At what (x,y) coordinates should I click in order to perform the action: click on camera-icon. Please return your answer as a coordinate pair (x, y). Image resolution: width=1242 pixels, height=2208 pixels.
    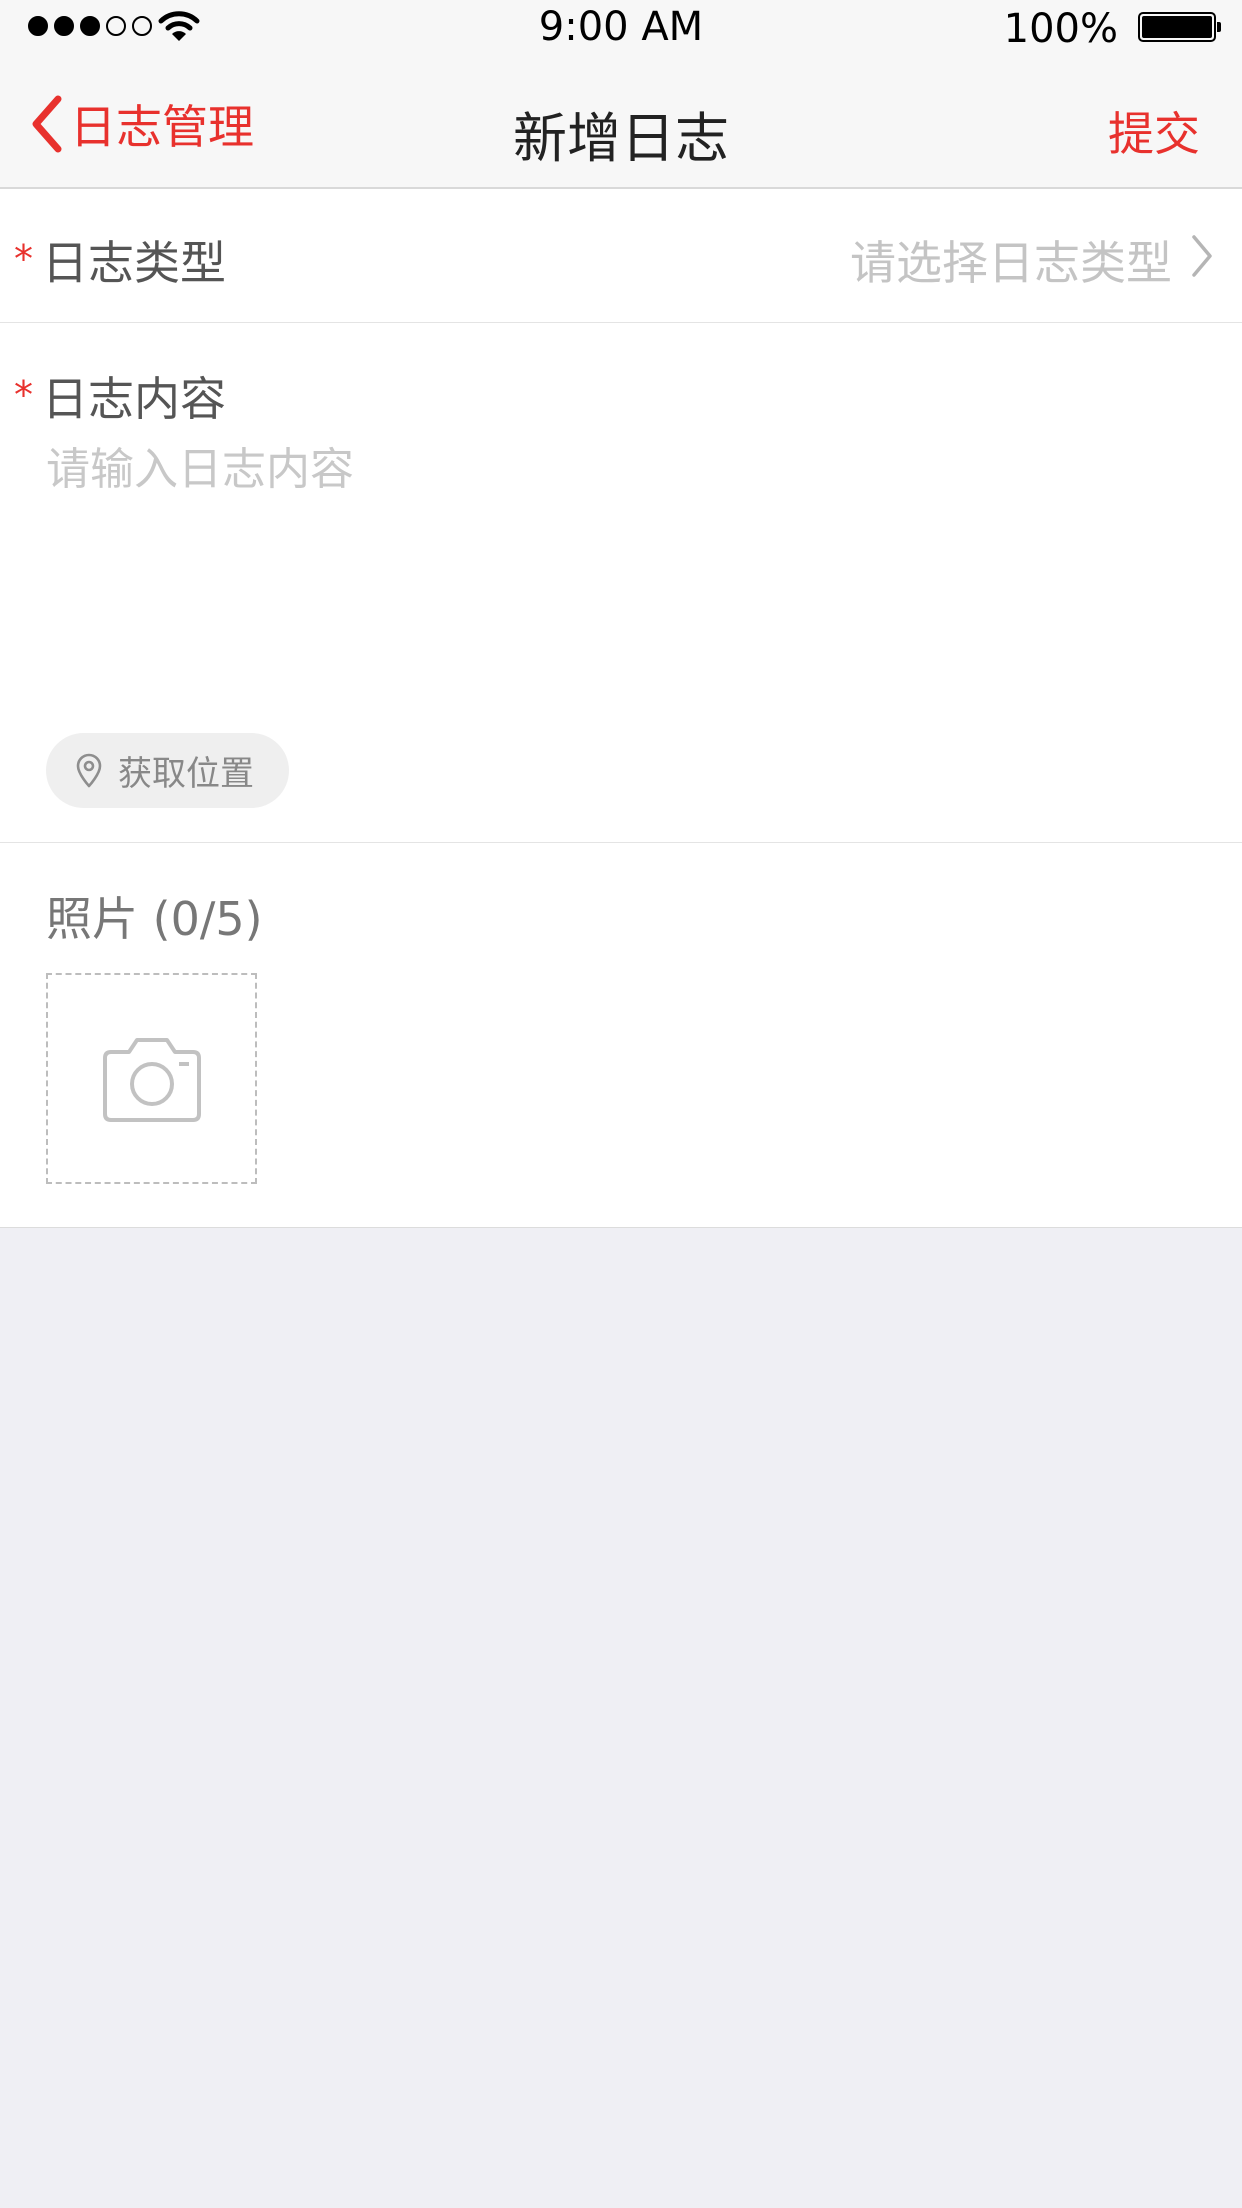
    Looking at the image, I should click on (151, 1079).